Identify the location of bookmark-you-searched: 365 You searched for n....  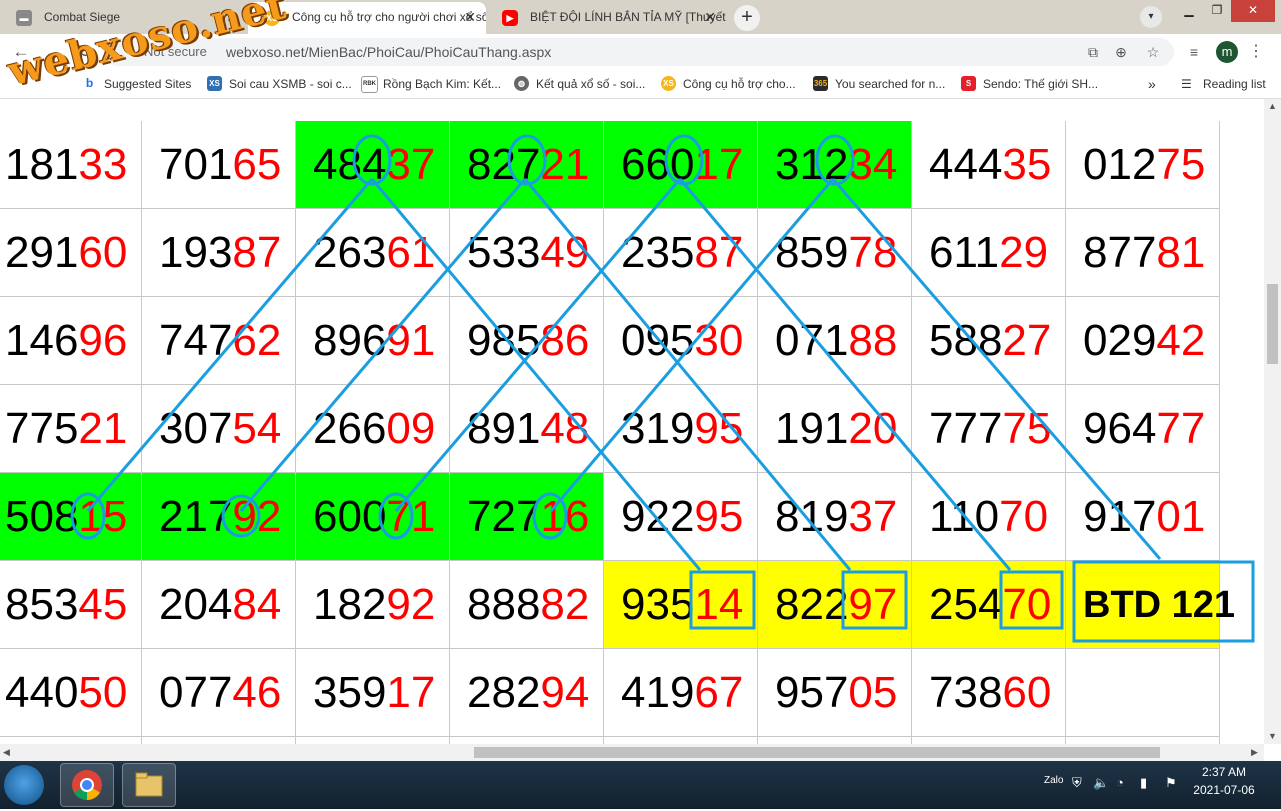
(879, 84).